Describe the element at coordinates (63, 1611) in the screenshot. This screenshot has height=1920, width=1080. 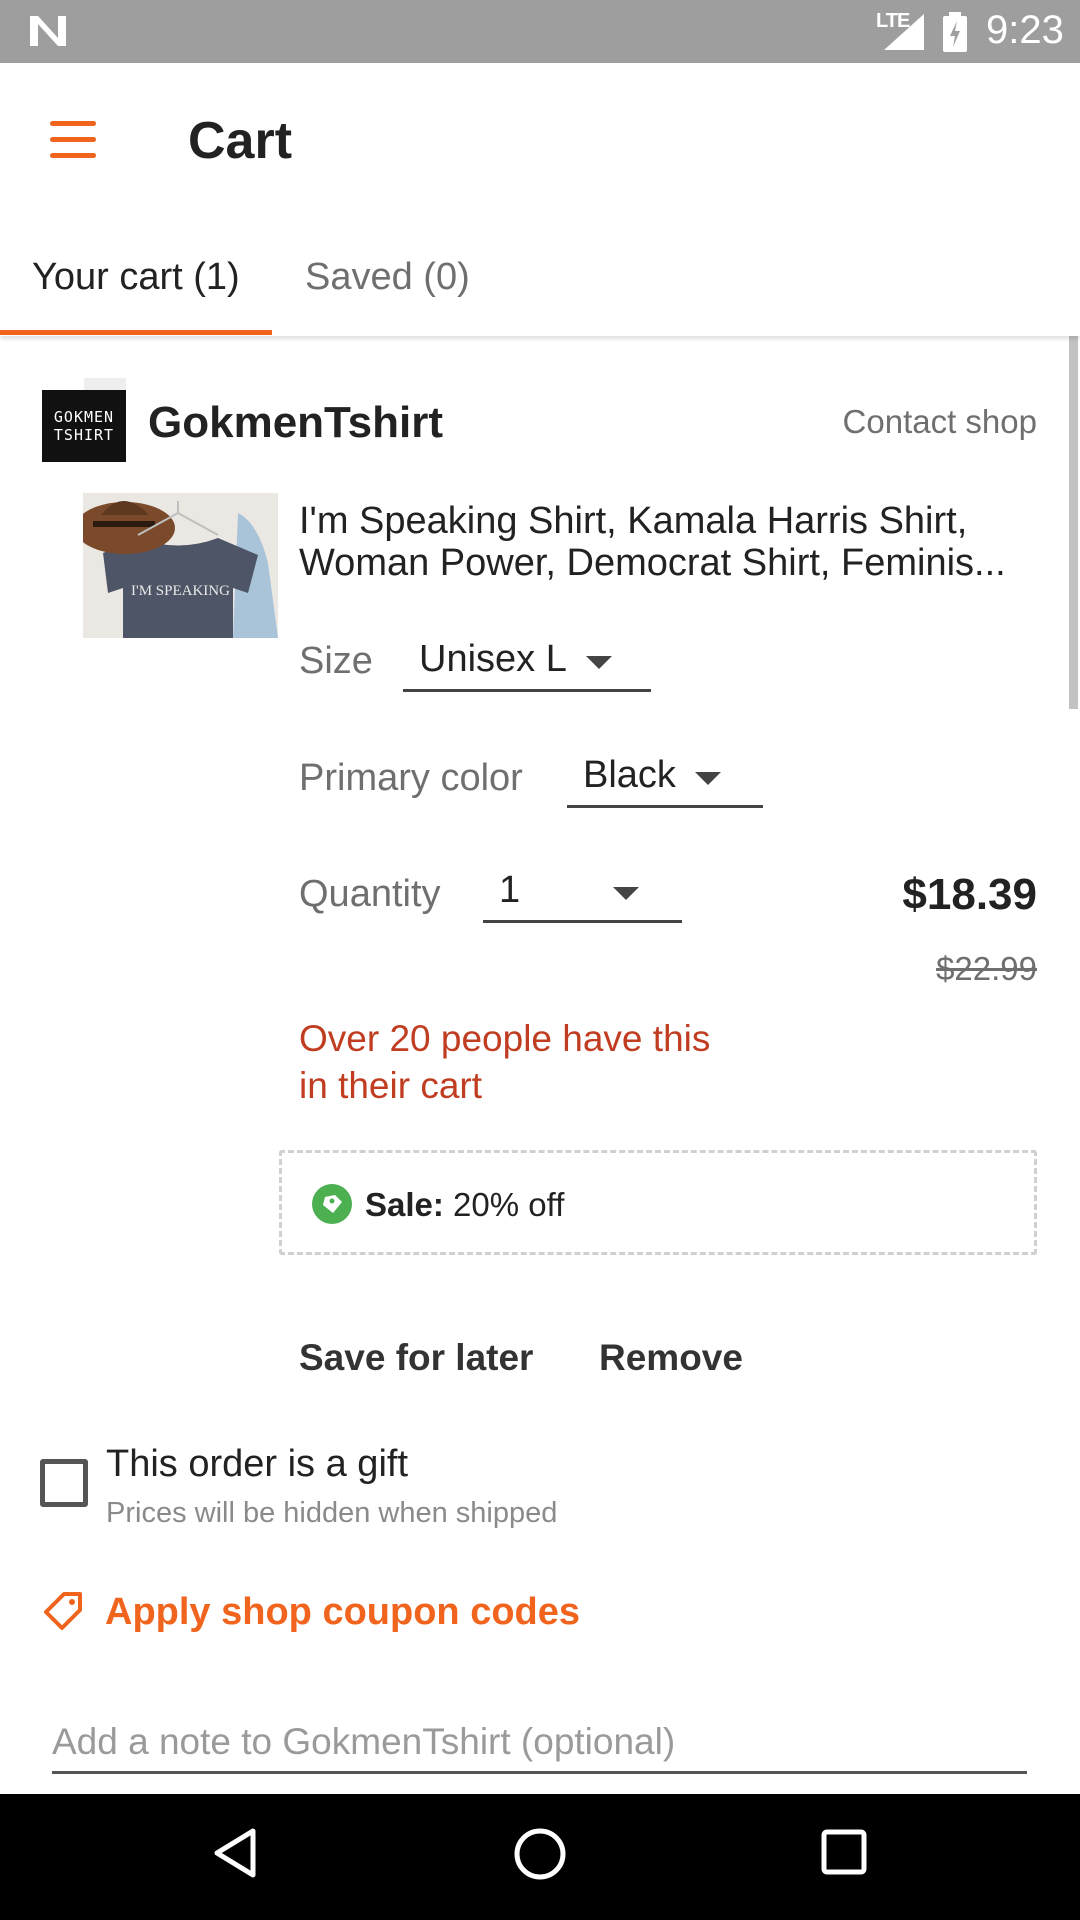
I see `coupon-tag-icon` at that location.